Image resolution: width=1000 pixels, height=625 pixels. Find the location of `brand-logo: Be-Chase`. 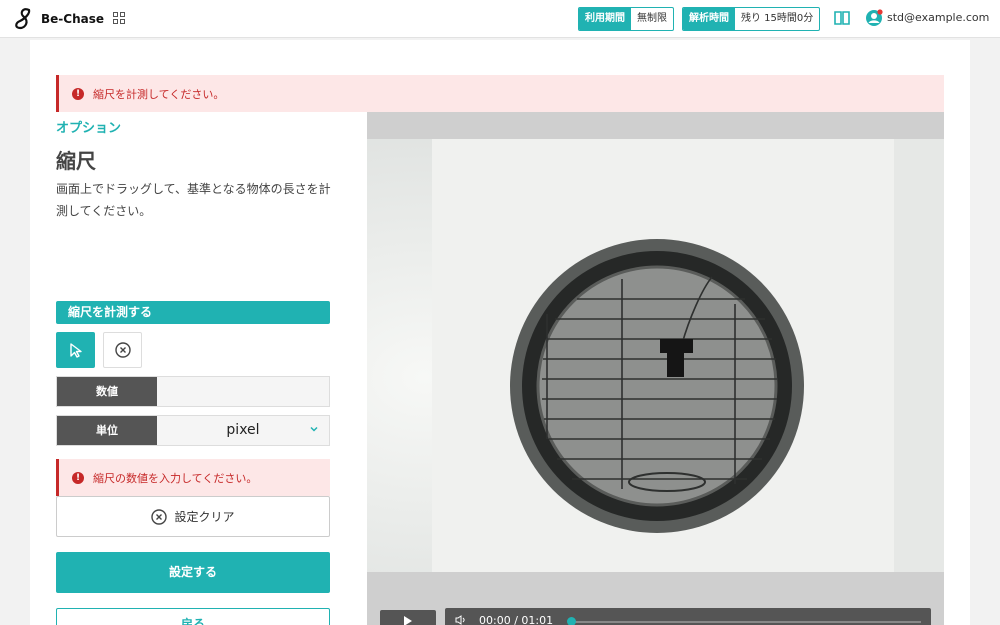

brand-logo: Be-Chase is located at coordinates (58, 19).